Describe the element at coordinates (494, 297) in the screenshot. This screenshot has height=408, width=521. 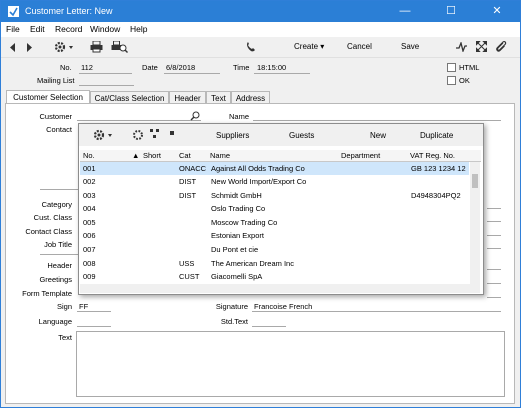
I see `form-template-field-edge` at that location.